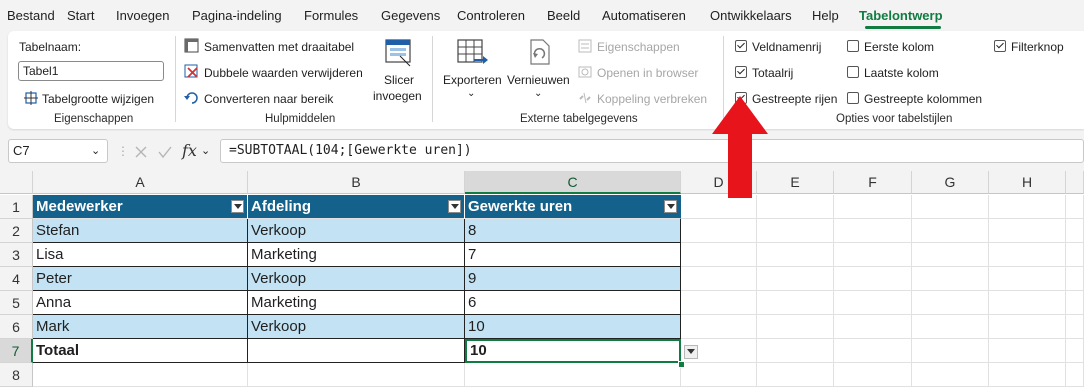  Describe the element at coordinates (1000, 46) in the screenshot. I see `filter-button-checkbox` at that location.